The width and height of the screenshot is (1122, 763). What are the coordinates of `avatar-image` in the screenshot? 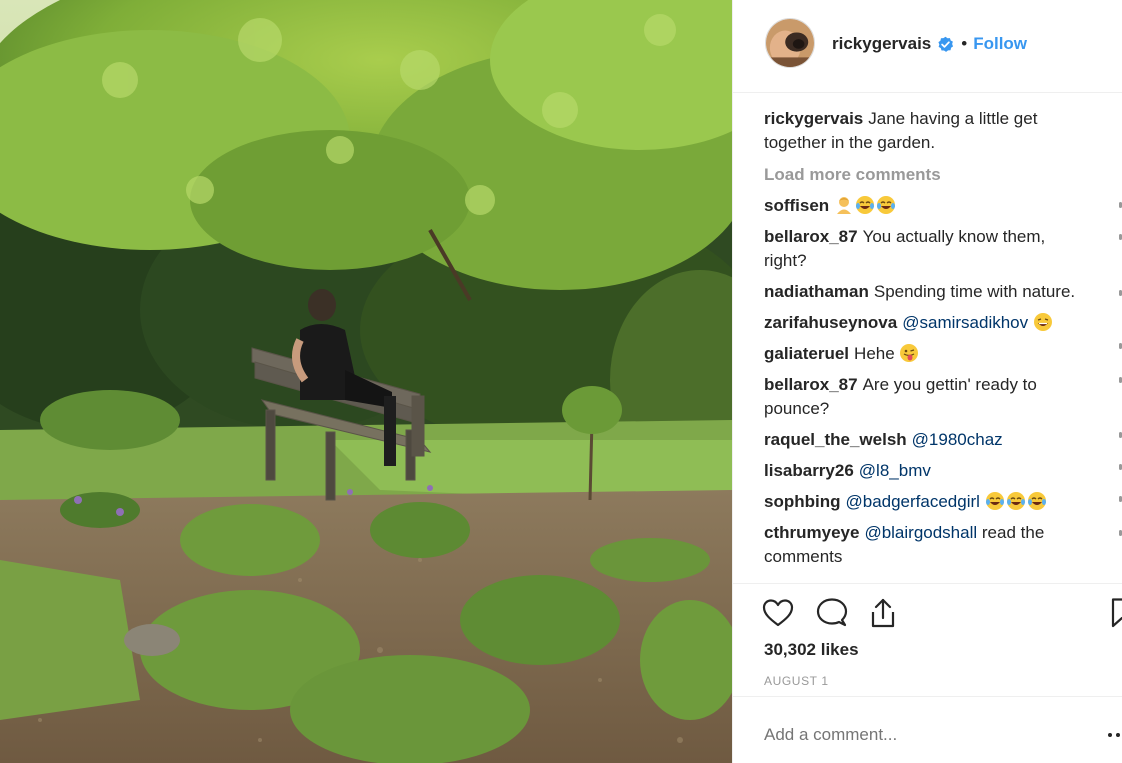 It's located at (790, 43).